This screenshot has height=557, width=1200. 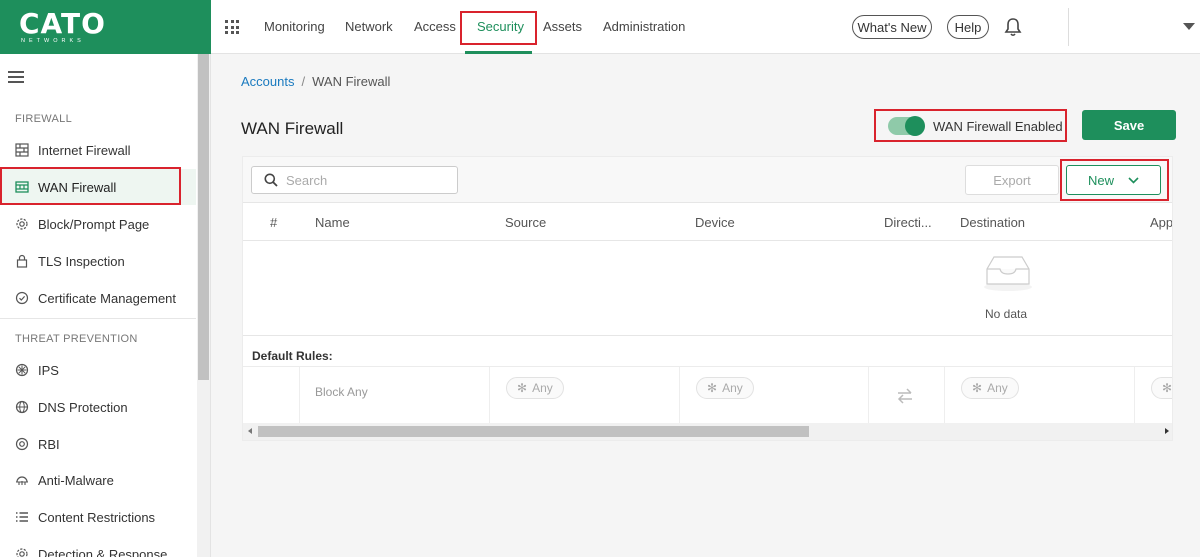 I want to click on sidebar-scrollbar, so click(x=203, y=305).